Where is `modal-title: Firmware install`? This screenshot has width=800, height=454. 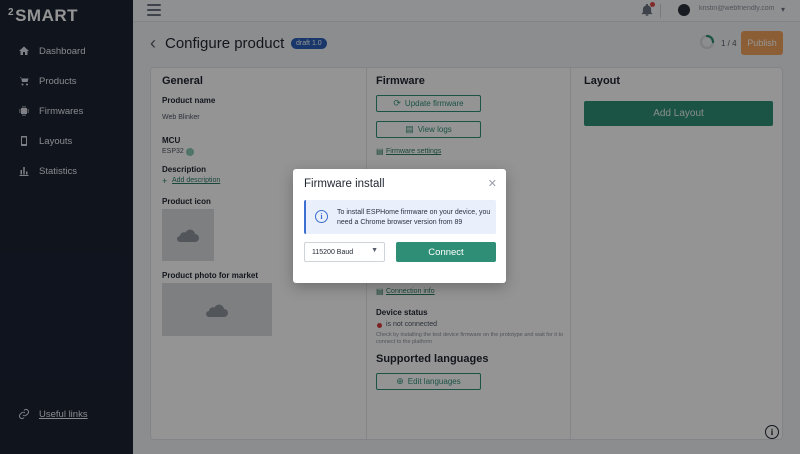 modal-title: Firmware install is located at coordinates (344, 184).